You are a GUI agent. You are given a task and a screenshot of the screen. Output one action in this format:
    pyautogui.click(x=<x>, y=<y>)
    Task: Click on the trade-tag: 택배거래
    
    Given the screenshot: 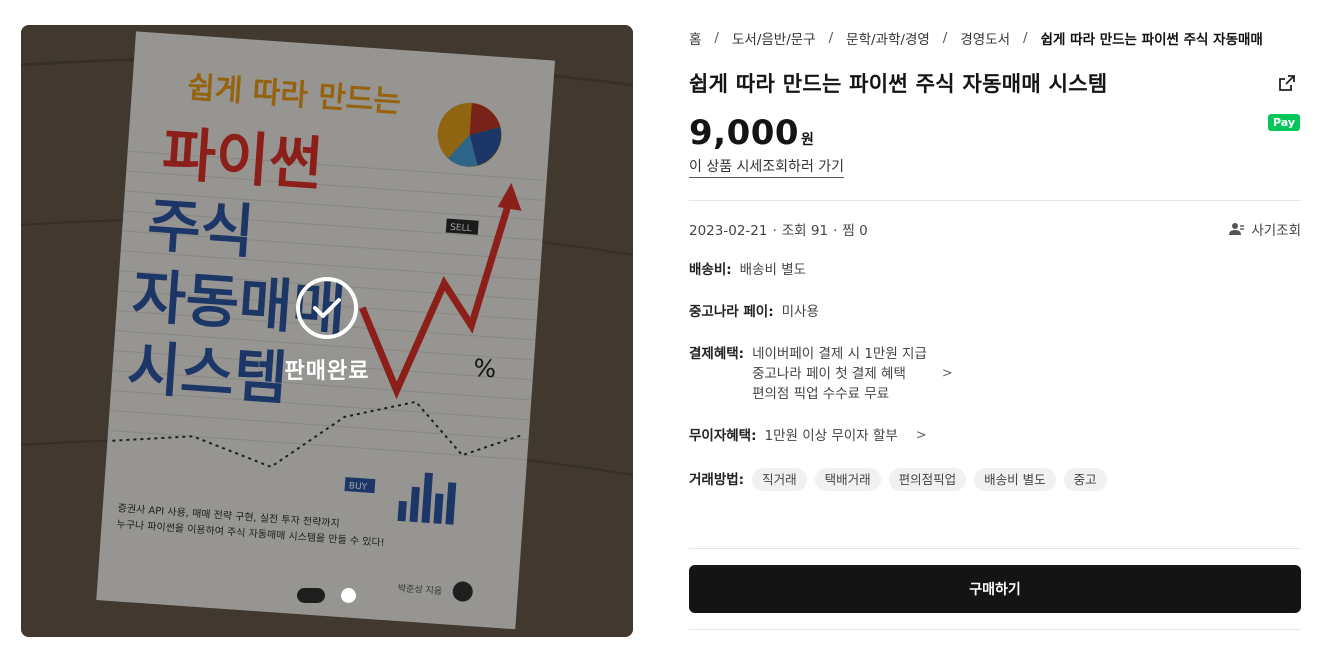 What is the action you would take?
    pyautogui.click(x=847, y=479)
    